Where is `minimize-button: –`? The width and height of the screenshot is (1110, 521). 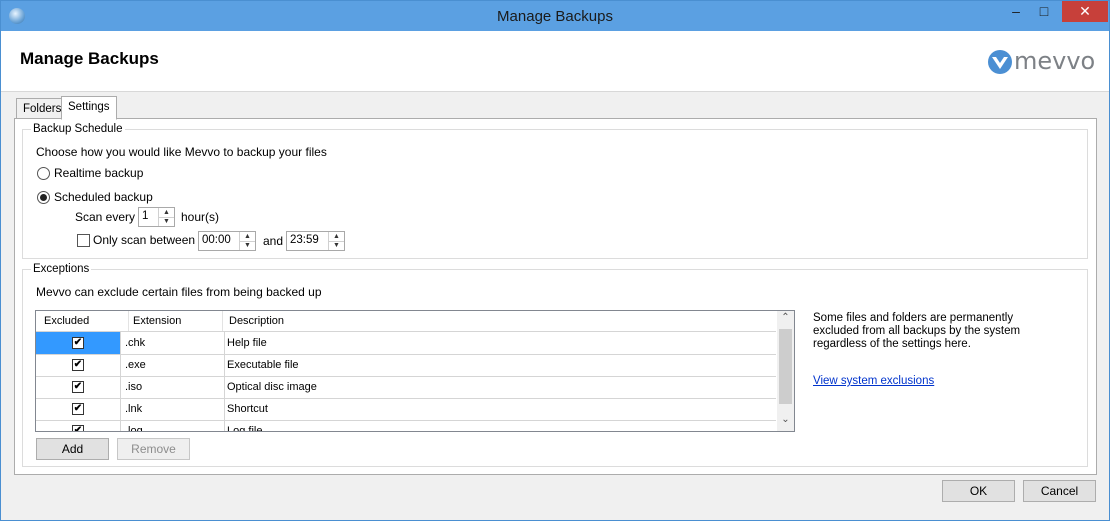 minimize-button: – is located at coordinates (1016, 11).